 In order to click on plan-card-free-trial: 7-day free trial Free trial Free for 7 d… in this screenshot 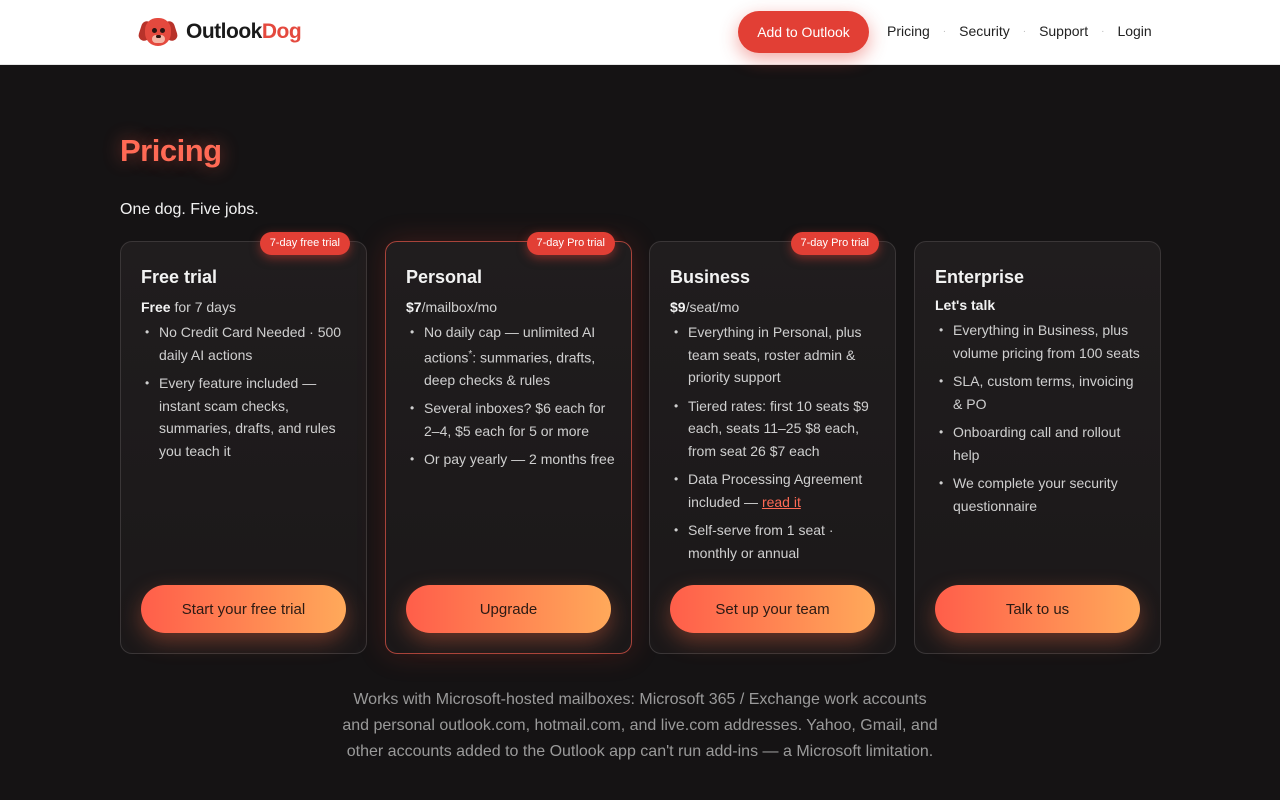, I will do `click(243, 443)`.